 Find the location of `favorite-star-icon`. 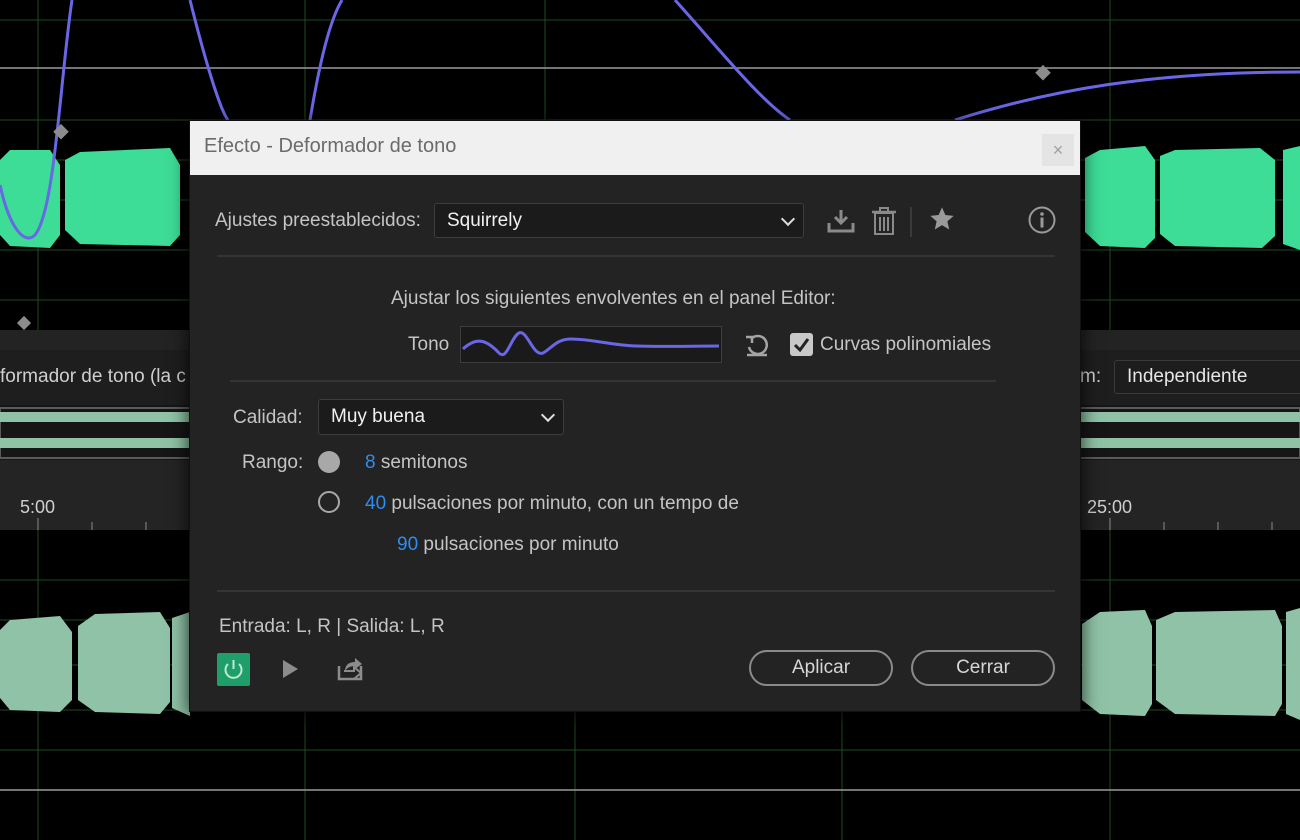

favorite-star-icon is located at coordinates (942, 219).